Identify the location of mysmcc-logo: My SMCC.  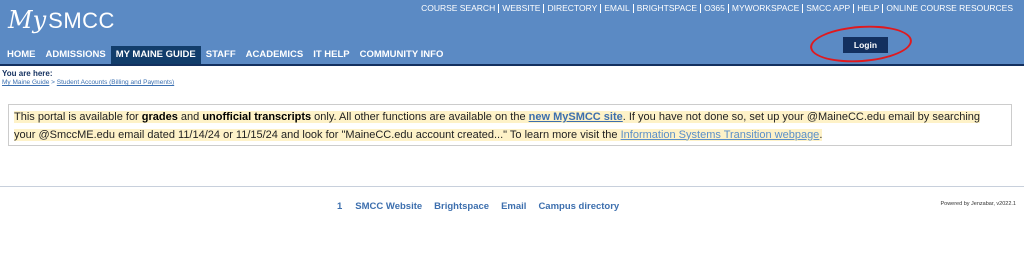
(61, 20).